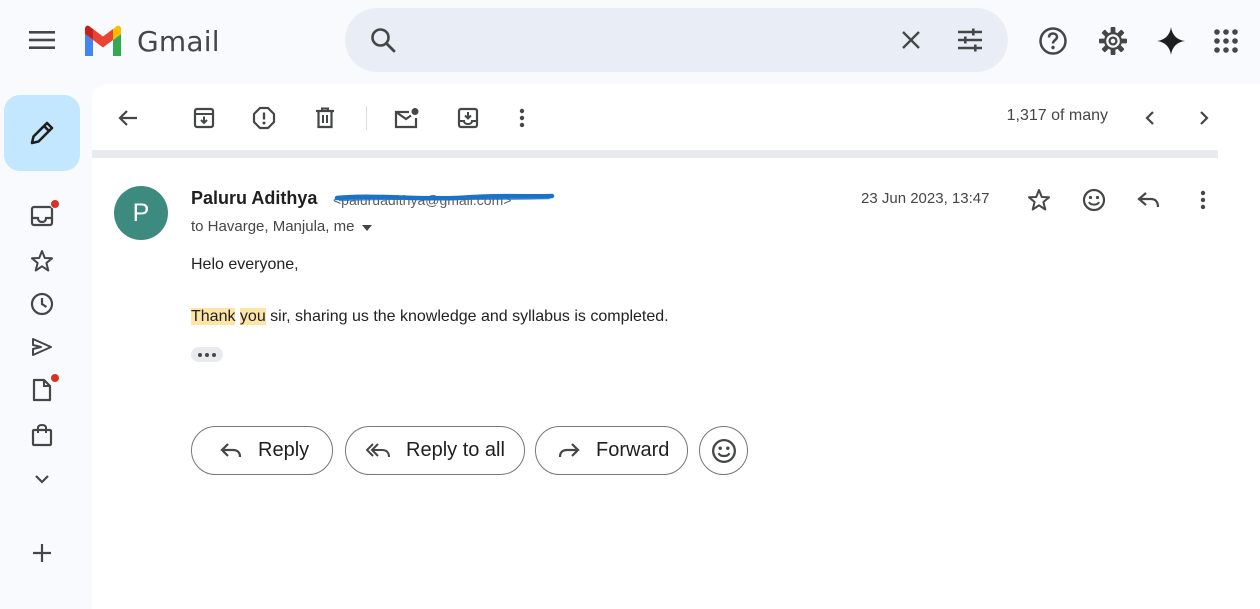  Describe the element at coordinates (252, 316) in the screenshot. I see `search-highlight: you` at that location.